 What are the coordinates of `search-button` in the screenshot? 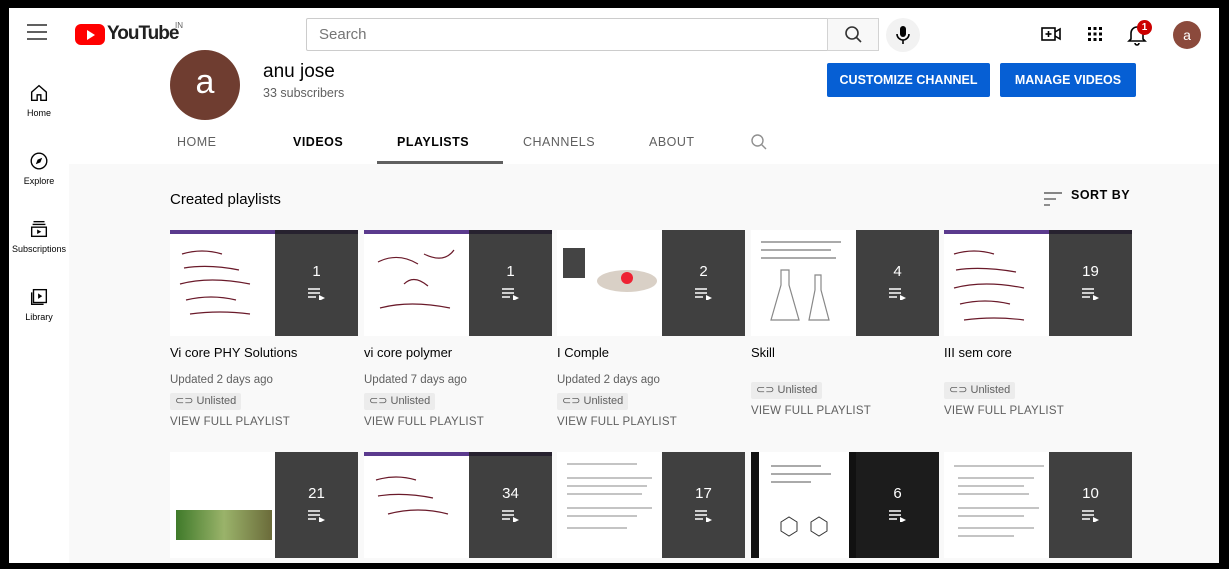 It's located at (853, 34).